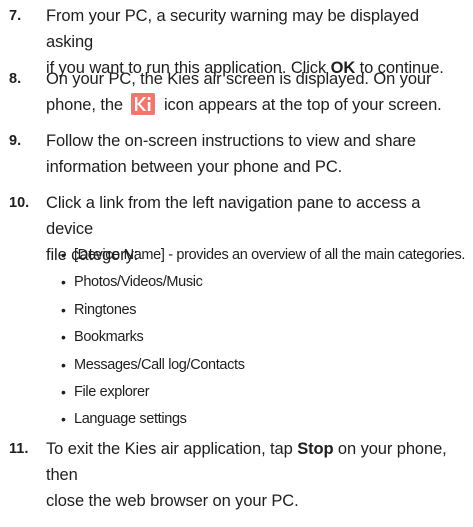  Describe the element at coordinates (300, 105) in the screenshot. I see `text-run: icon appears at the top of your screen.` at that location.